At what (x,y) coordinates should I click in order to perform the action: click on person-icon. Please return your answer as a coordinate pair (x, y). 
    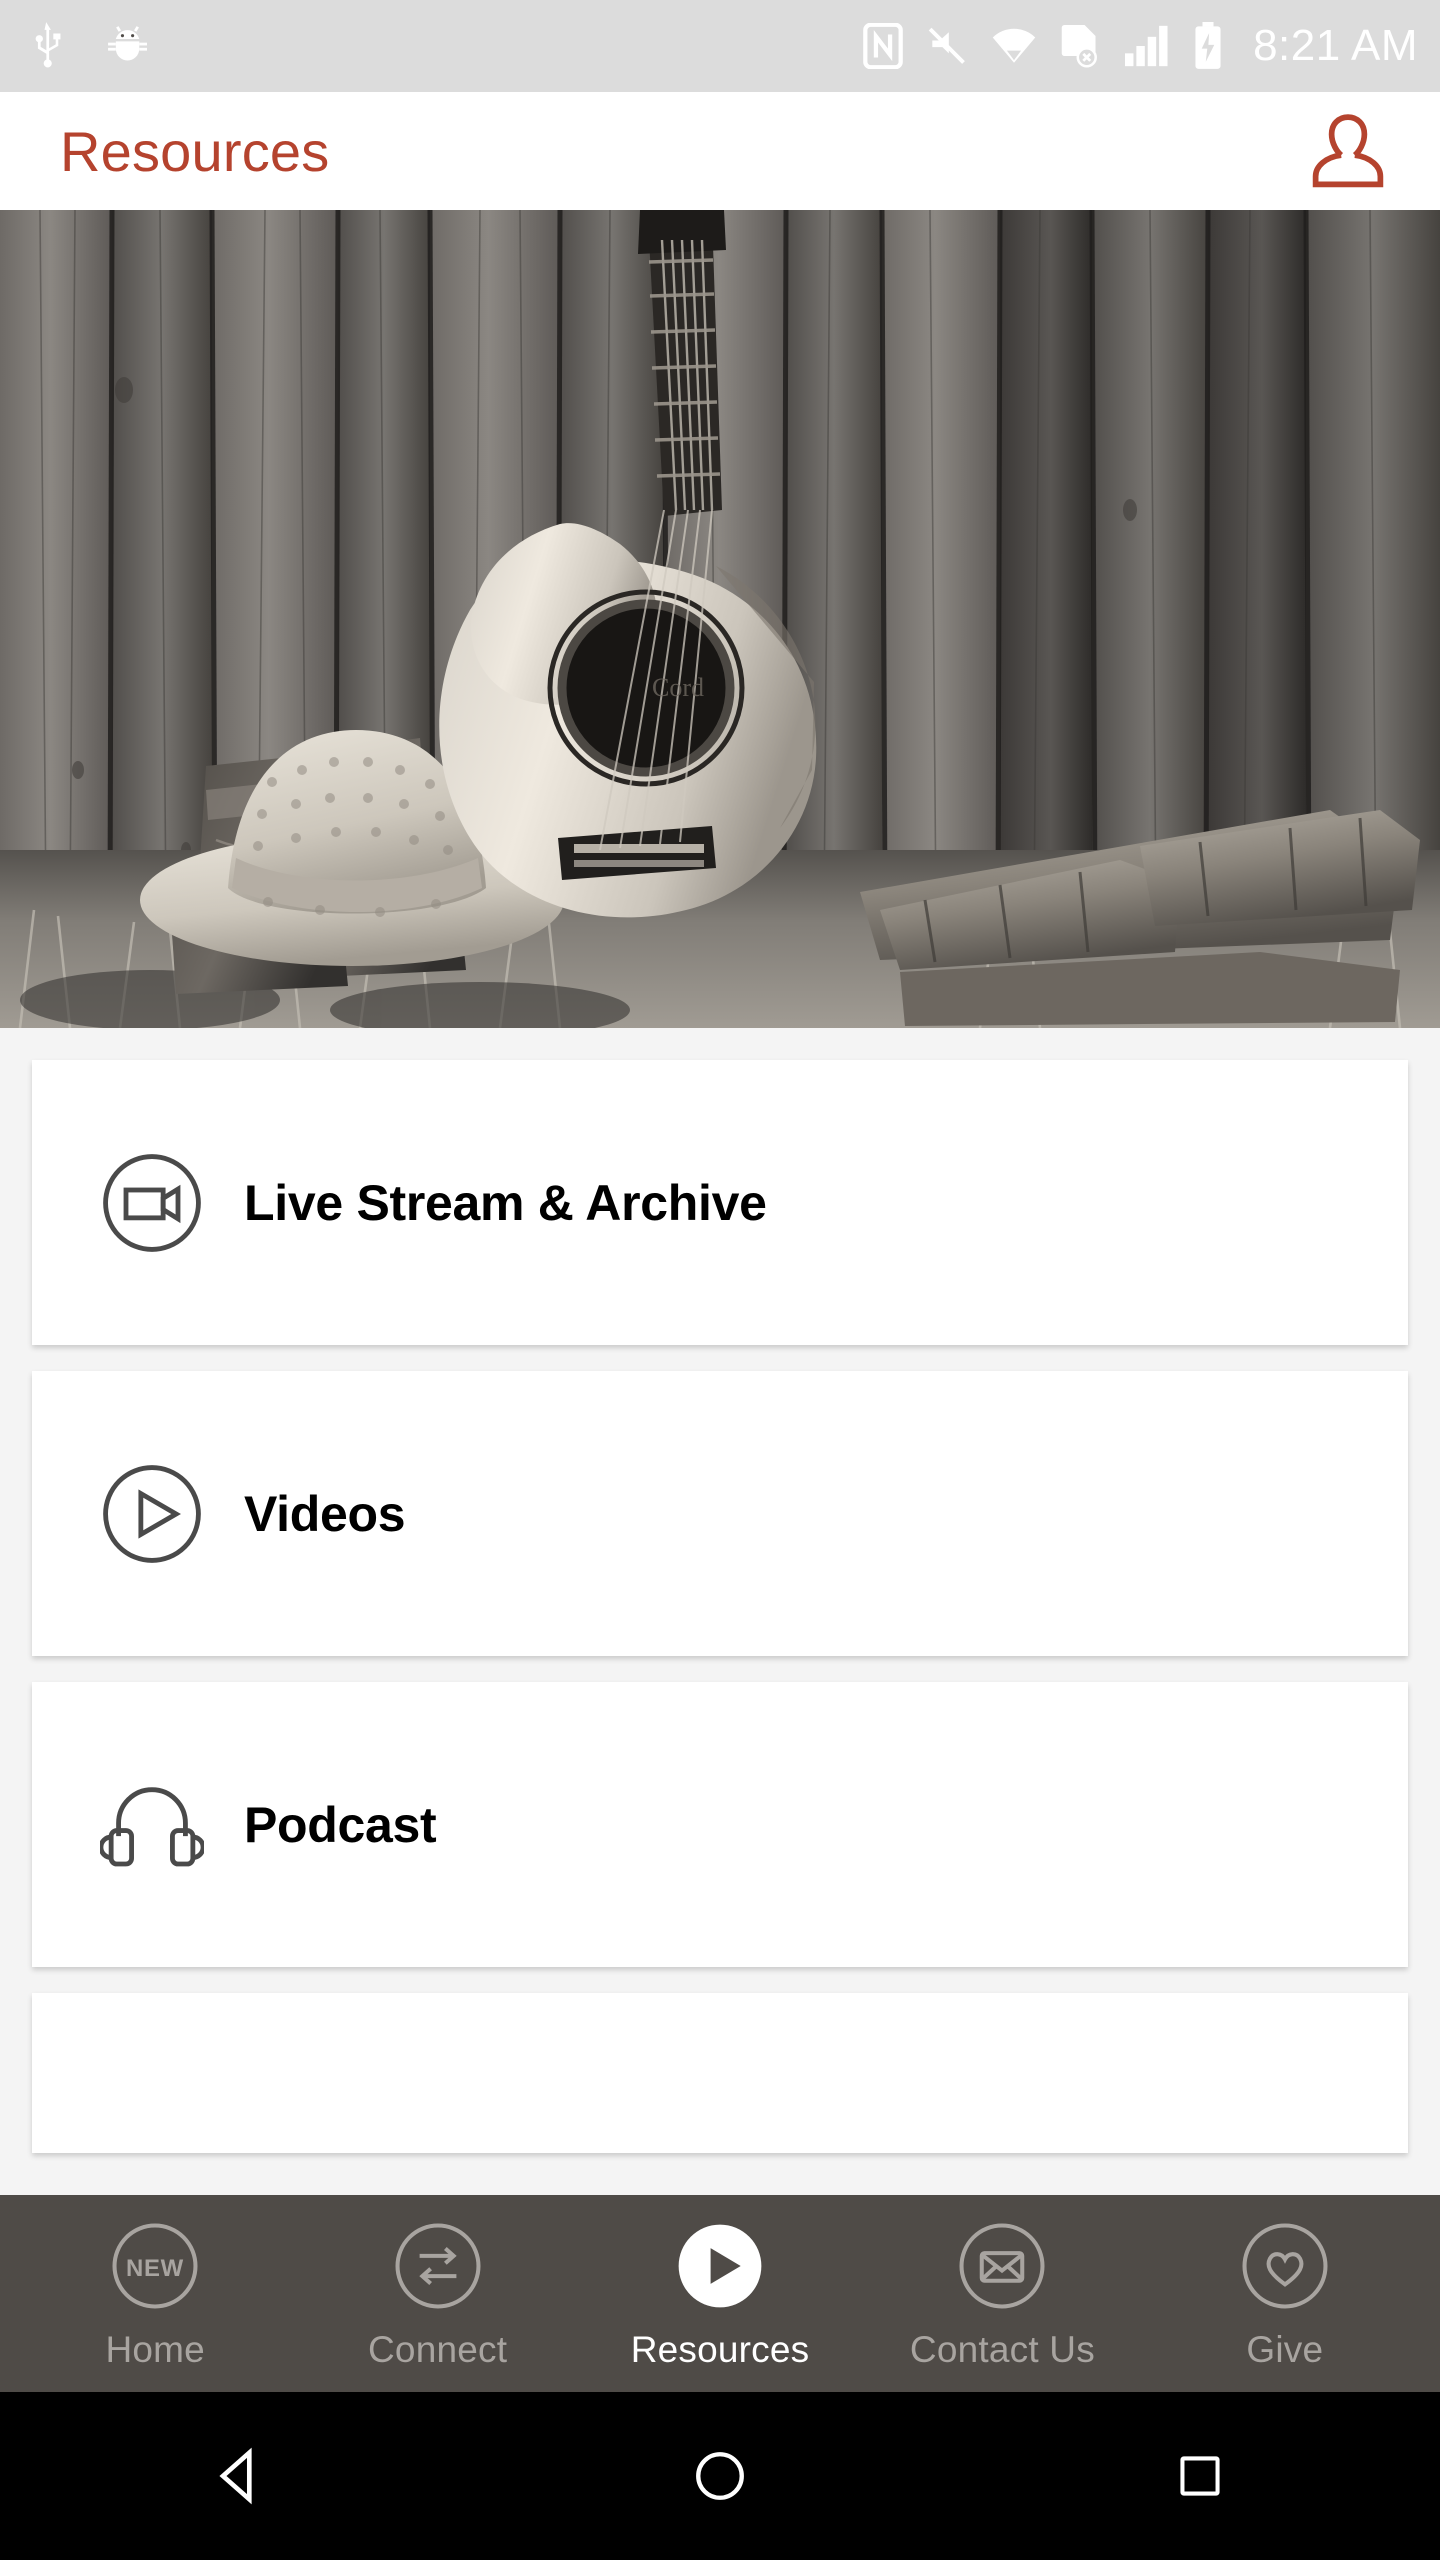
    Looking at the image, I should click on (1348, 151).